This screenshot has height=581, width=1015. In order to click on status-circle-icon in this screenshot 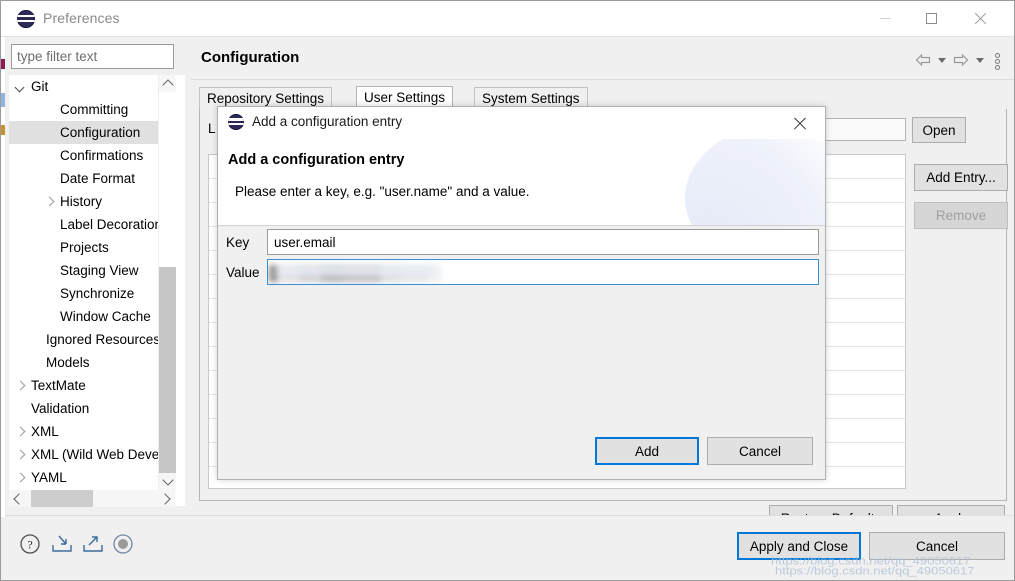, I will do `click(123, 545)`.